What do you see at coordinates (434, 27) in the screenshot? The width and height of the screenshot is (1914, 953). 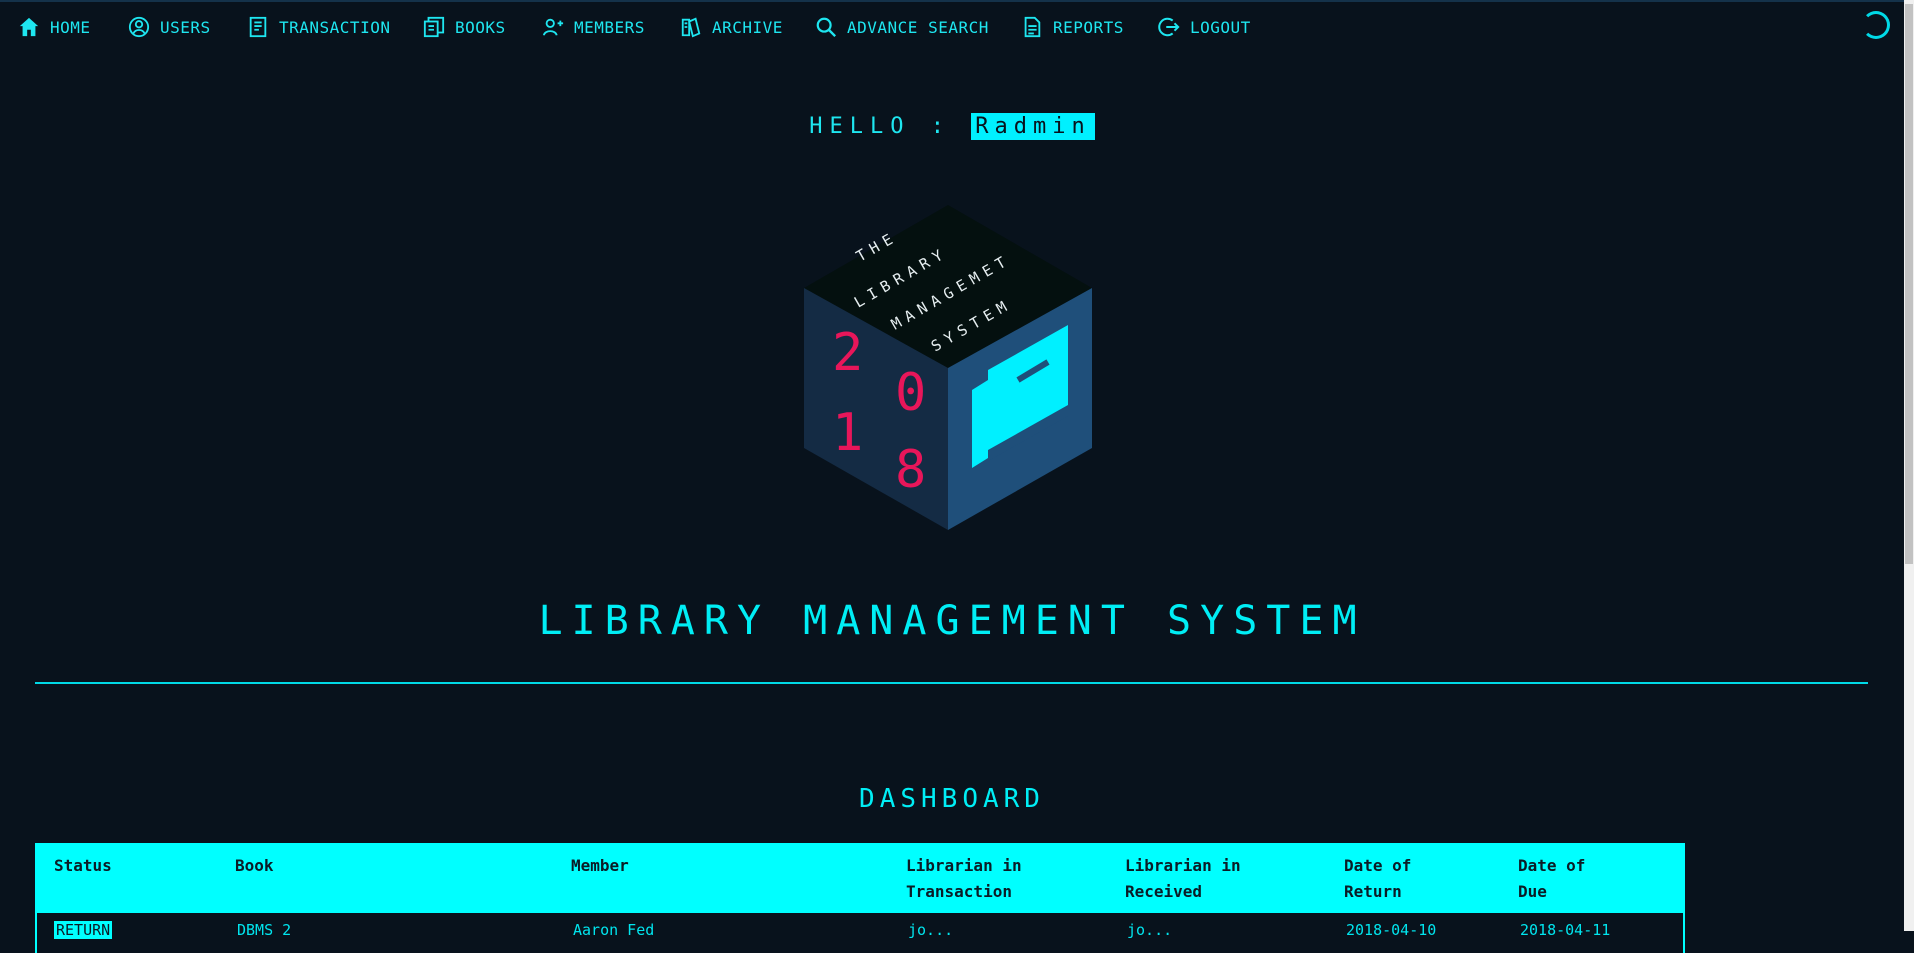 I see `books-icon` at bounding box center [434, 27].